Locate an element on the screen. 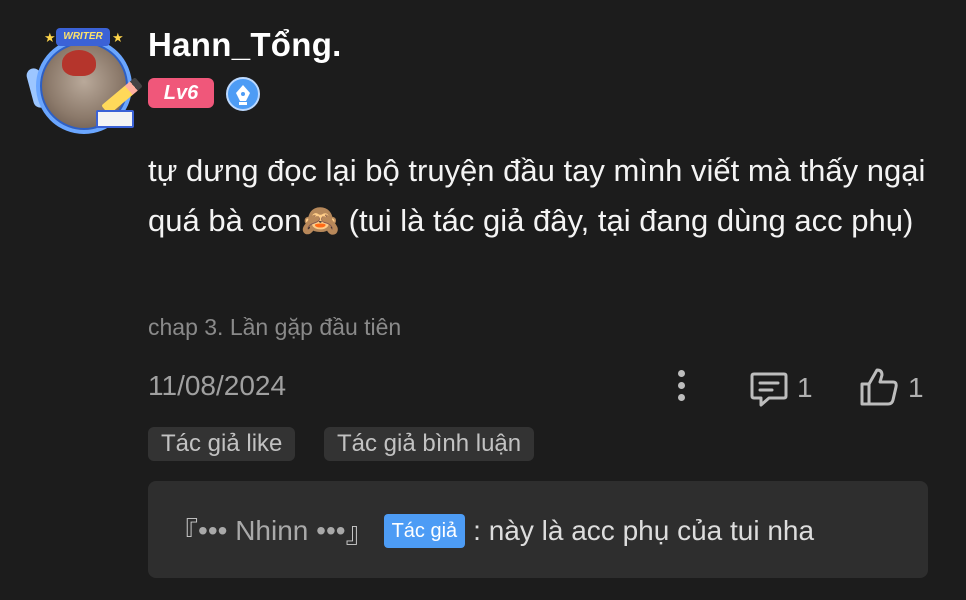  comment-count: 1 is located at coordinates (805, 387).